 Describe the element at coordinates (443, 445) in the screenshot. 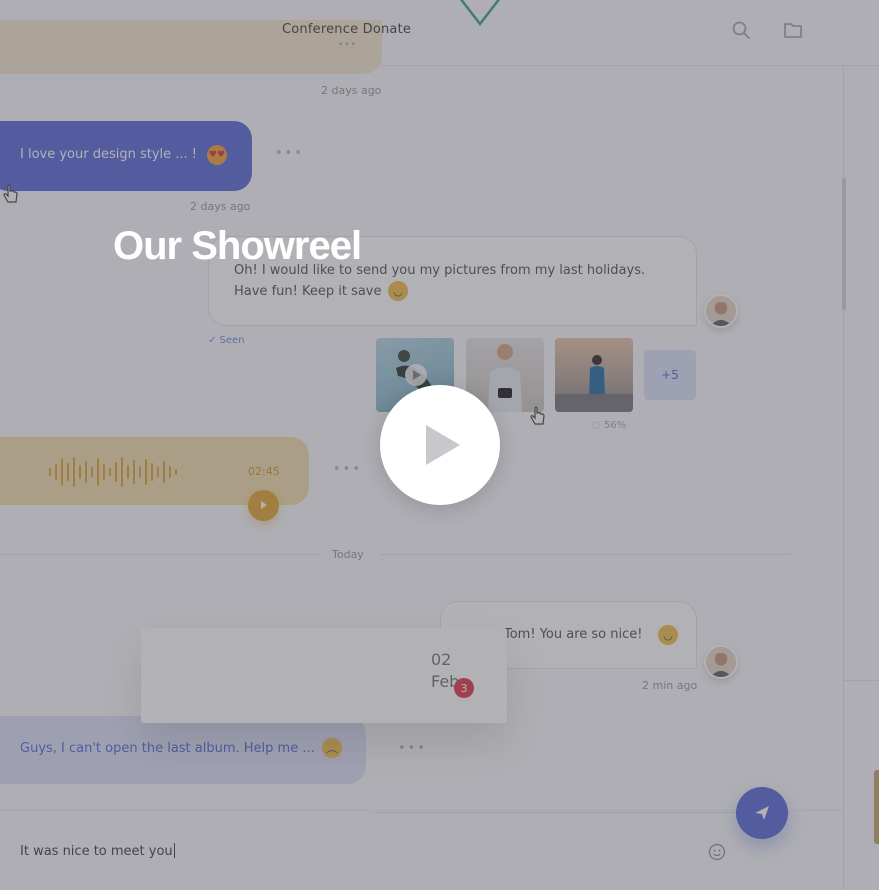

I see `play-icon` at that location.